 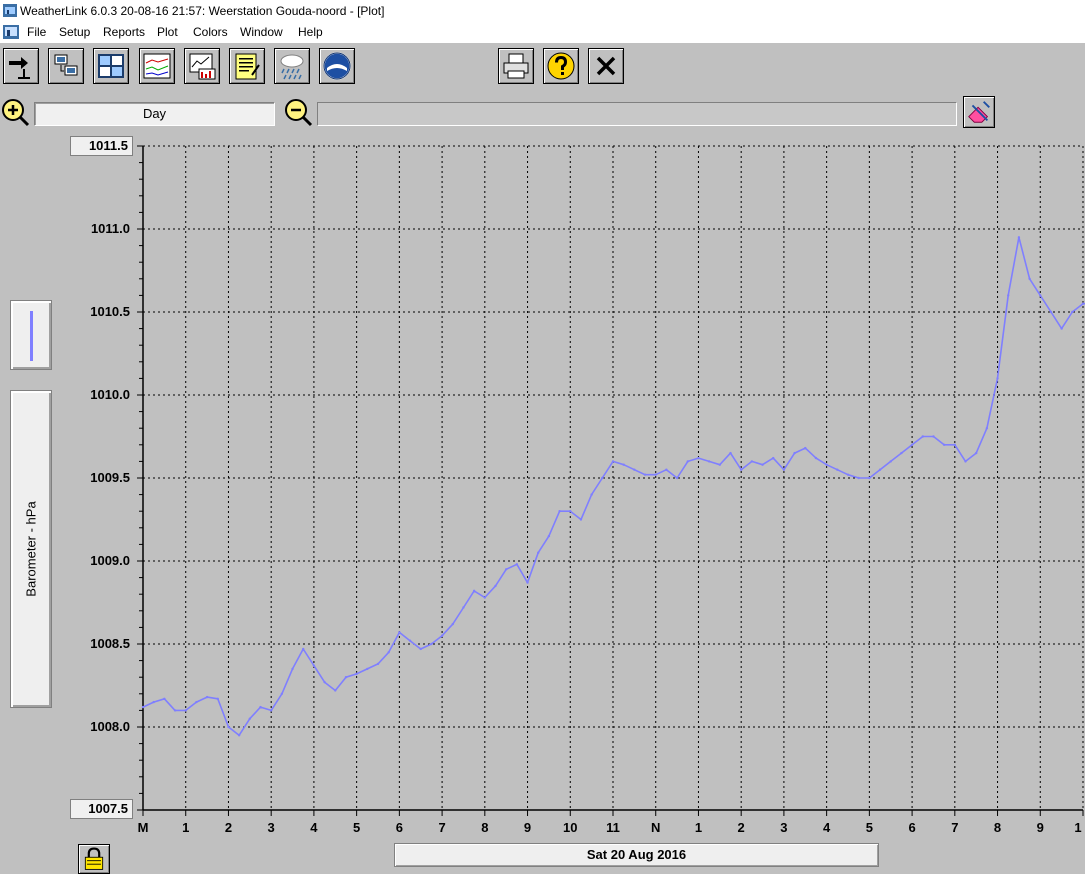 What do you see at coordinates (110, 726) in the screenshot?
I see `y-tick: 1008.0` at bounding box center [110, 726].